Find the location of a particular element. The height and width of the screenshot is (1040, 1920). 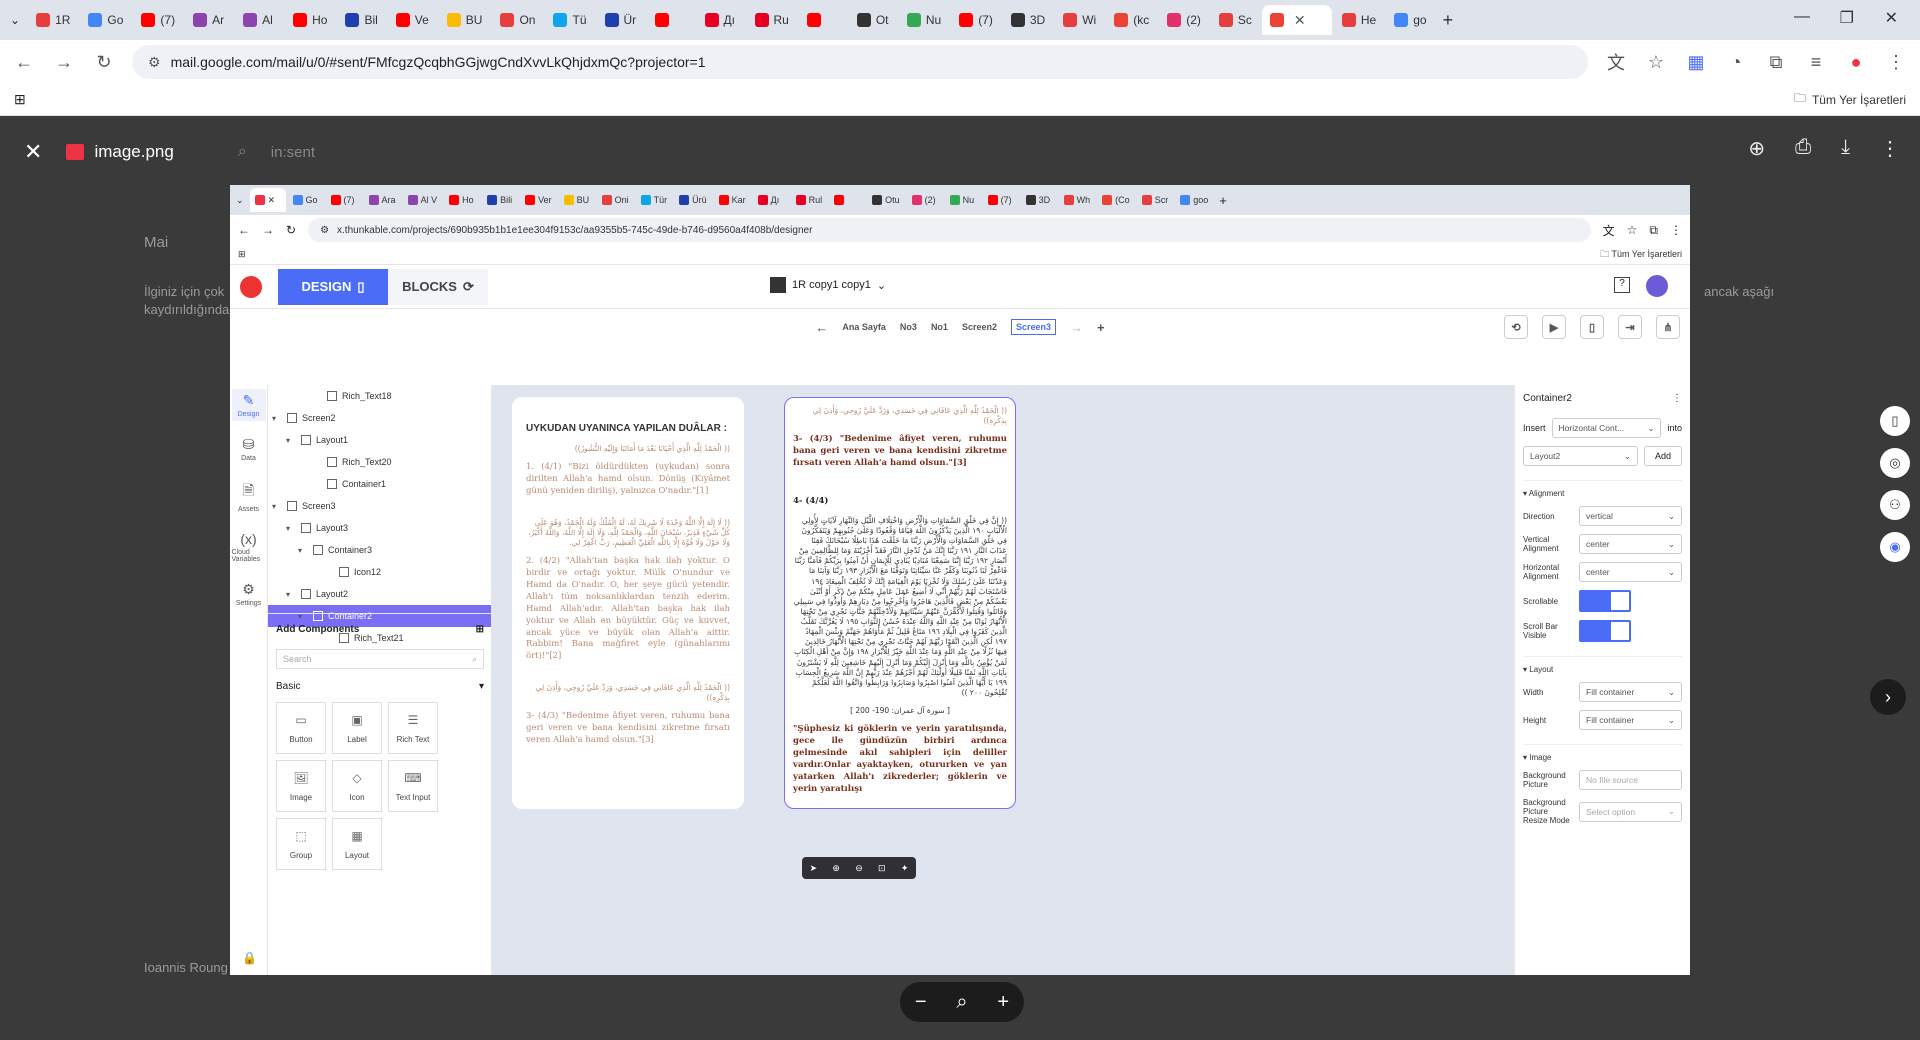

tree-node-icon is located at coordinates (292, 418).